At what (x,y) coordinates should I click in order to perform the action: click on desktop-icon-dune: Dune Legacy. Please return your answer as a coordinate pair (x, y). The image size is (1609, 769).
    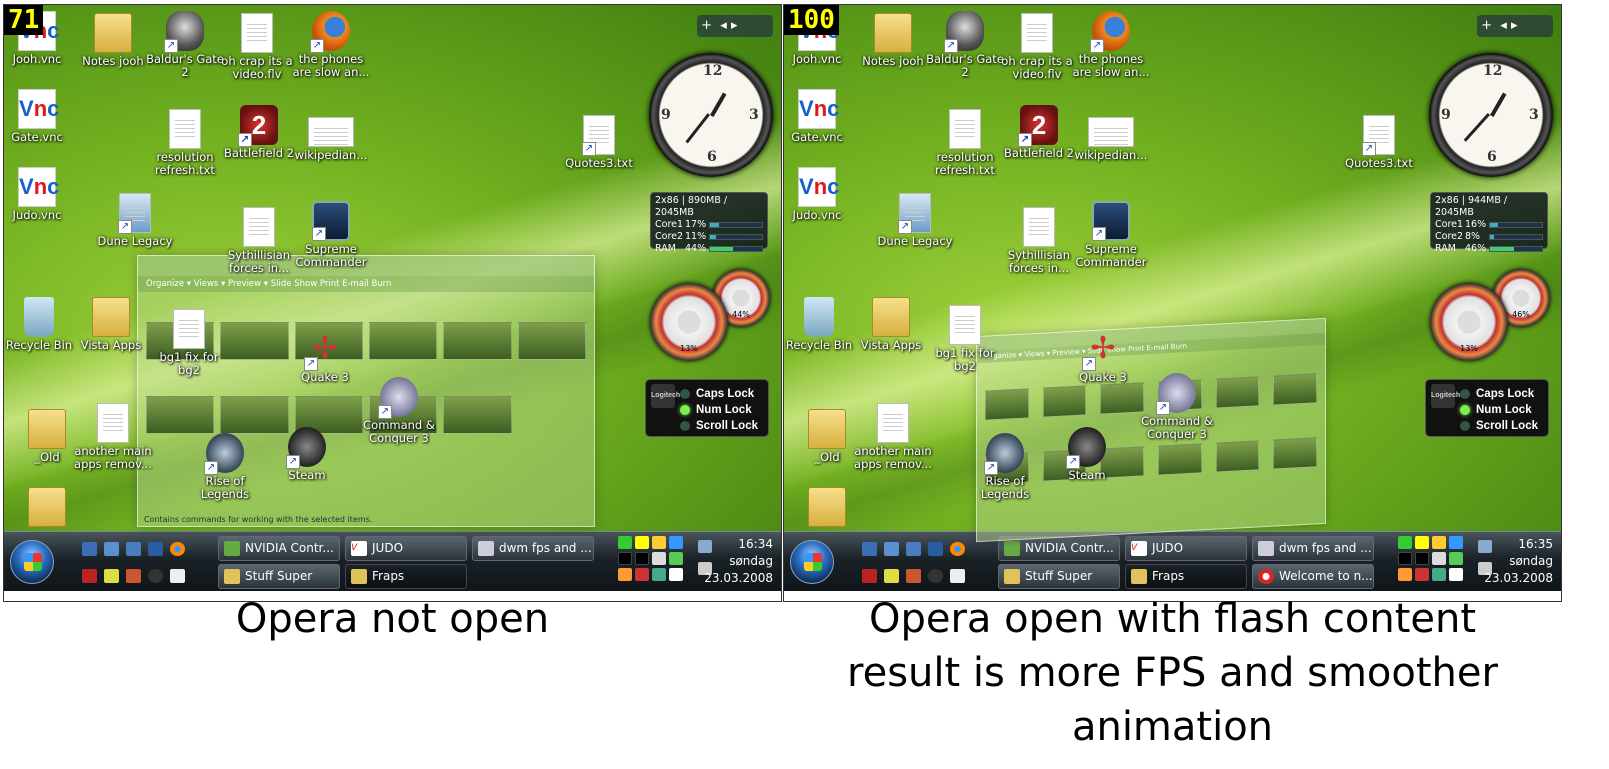
    Looking at the image, I should click on (915, 220).